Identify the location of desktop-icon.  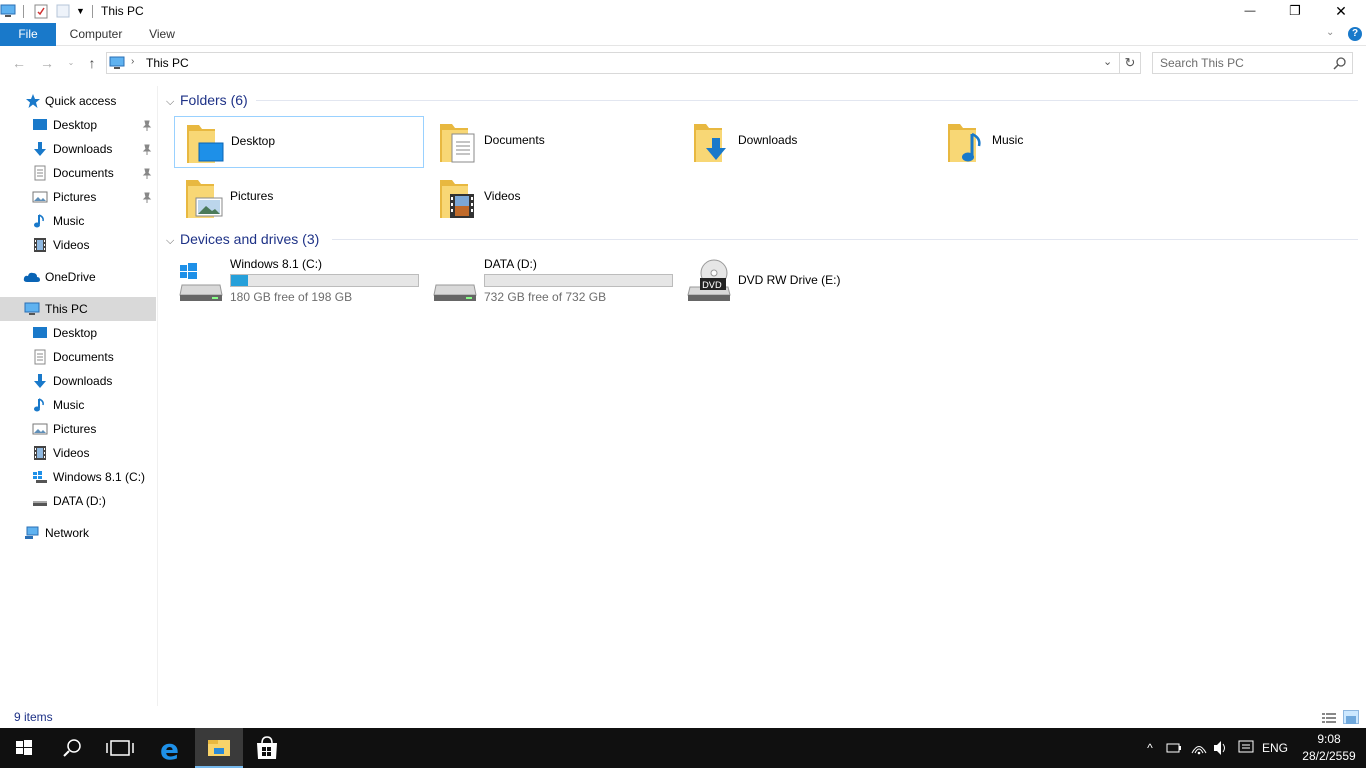
(40, 333).